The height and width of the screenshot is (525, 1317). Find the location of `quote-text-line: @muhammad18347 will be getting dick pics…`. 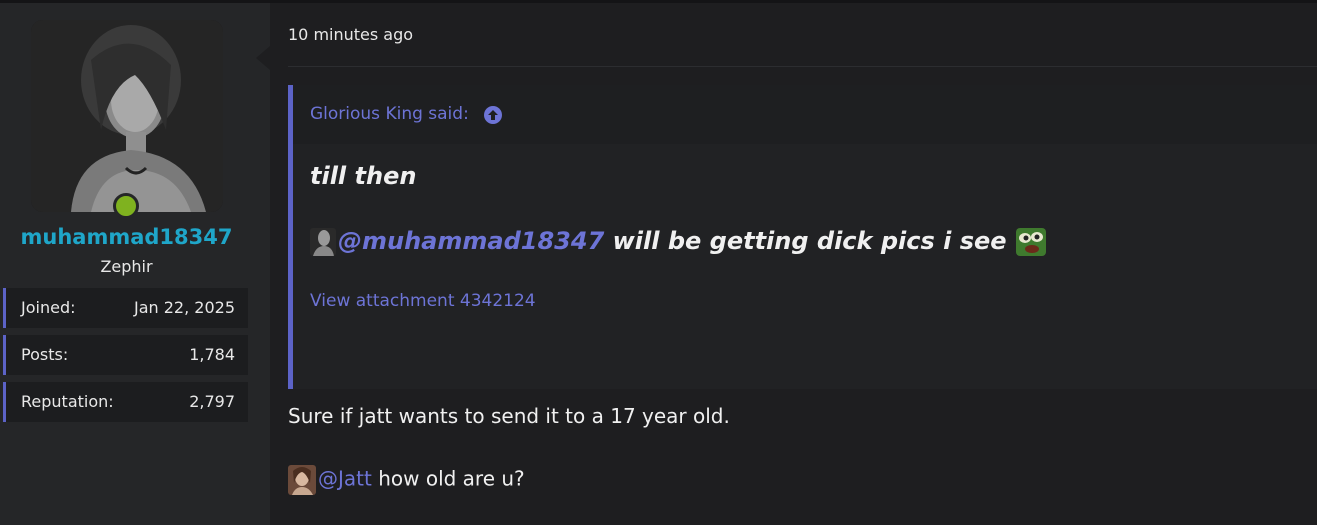

quote-text-line: @muhammad18347 will be getting dick pics… is located at coordinates (678, 245).